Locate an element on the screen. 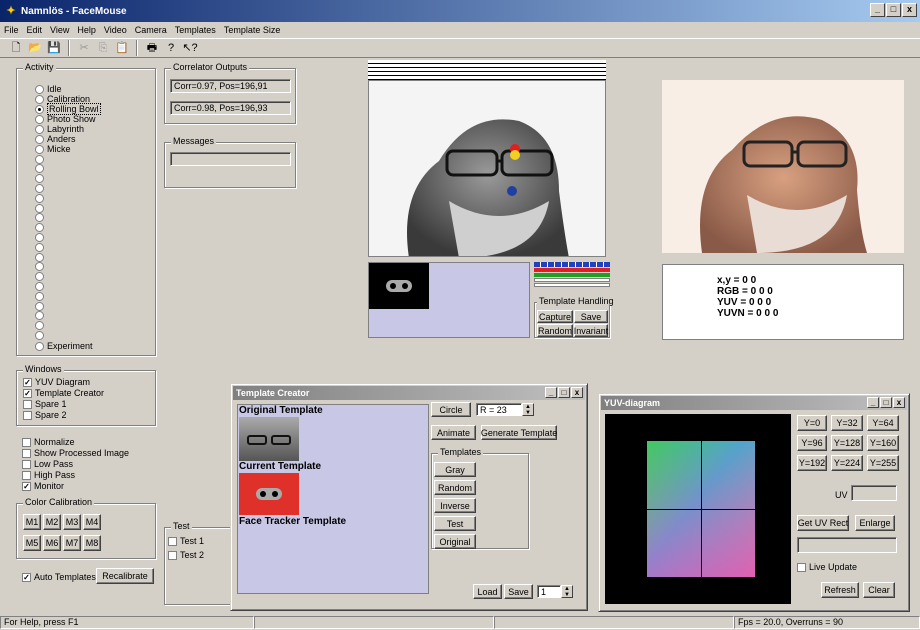 Image resolution: width=920 pixels, height=630 pixels. menu-video: Video is located at coordinates (115, 30).